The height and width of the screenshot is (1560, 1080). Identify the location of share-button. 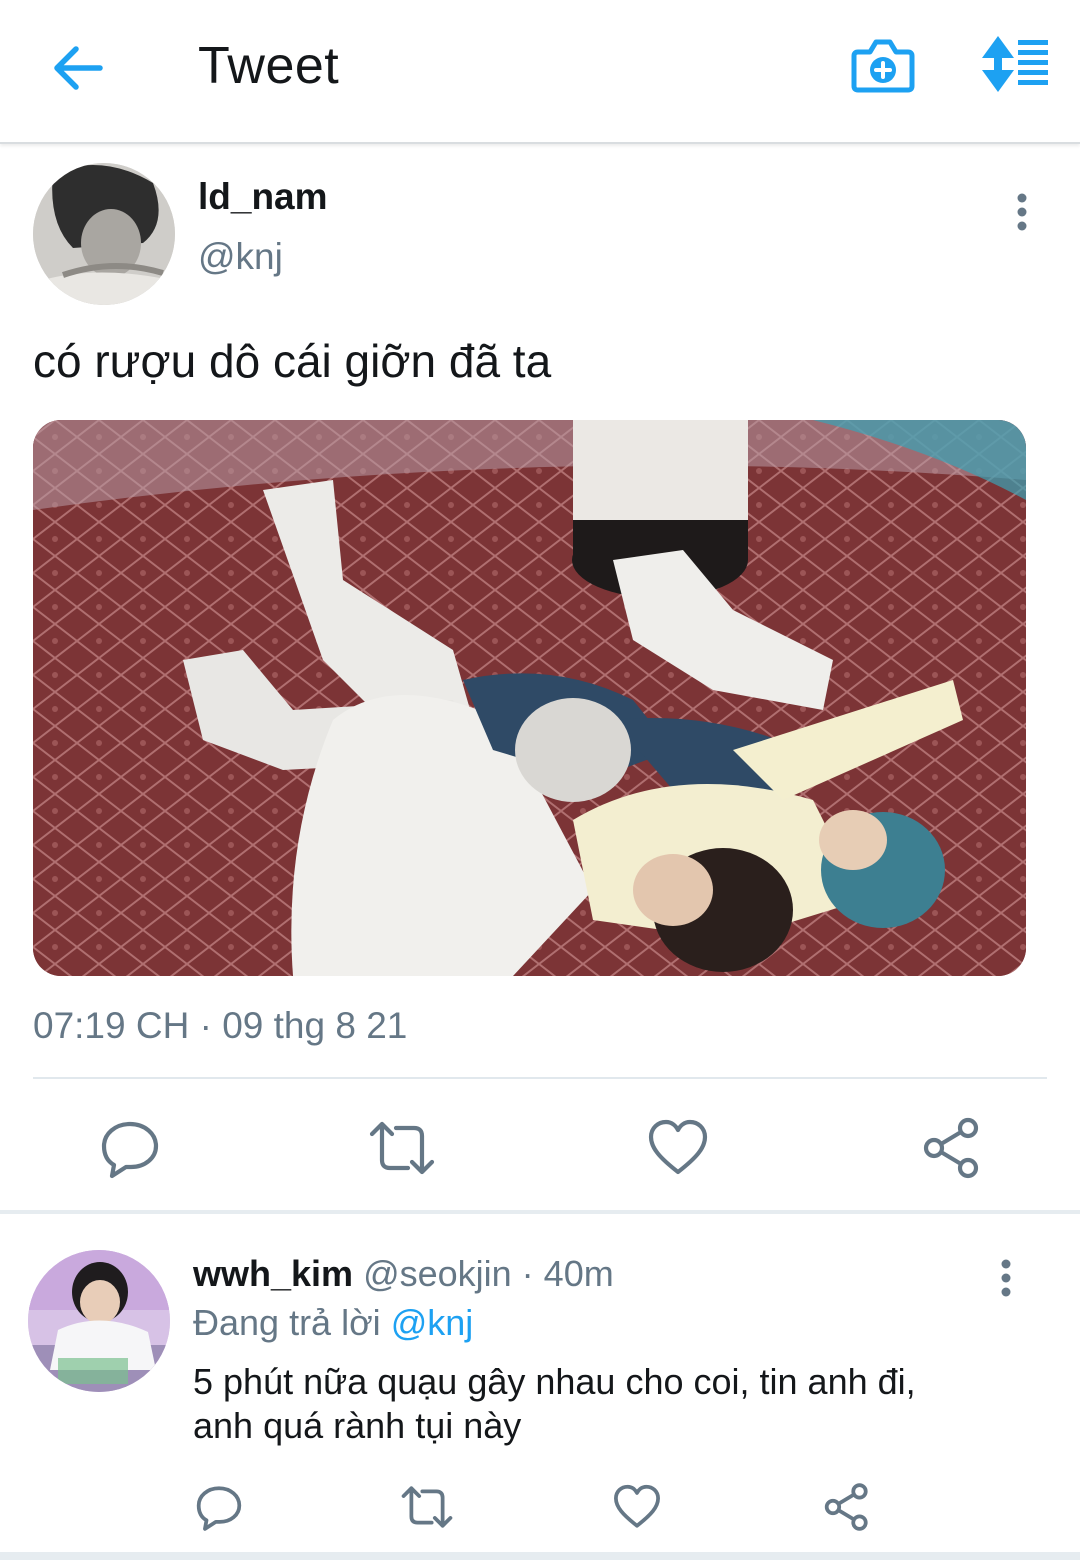
(952, 1148).